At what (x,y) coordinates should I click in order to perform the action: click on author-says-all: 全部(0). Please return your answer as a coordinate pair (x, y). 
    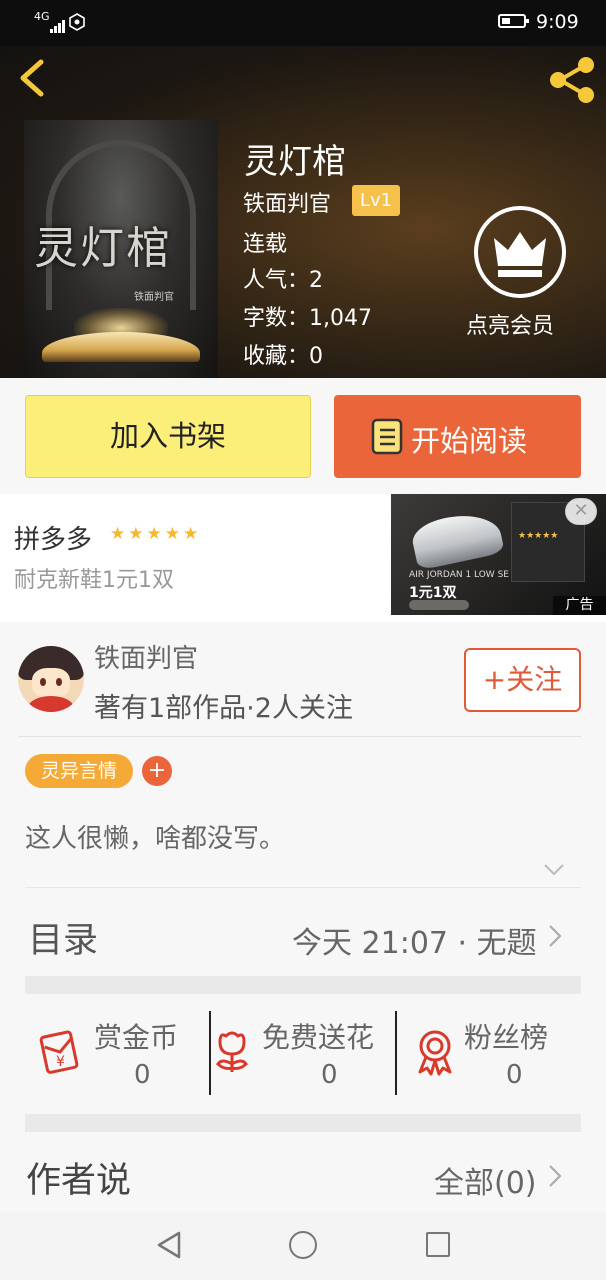
    Looking at the image, I should click on (485, 1180).